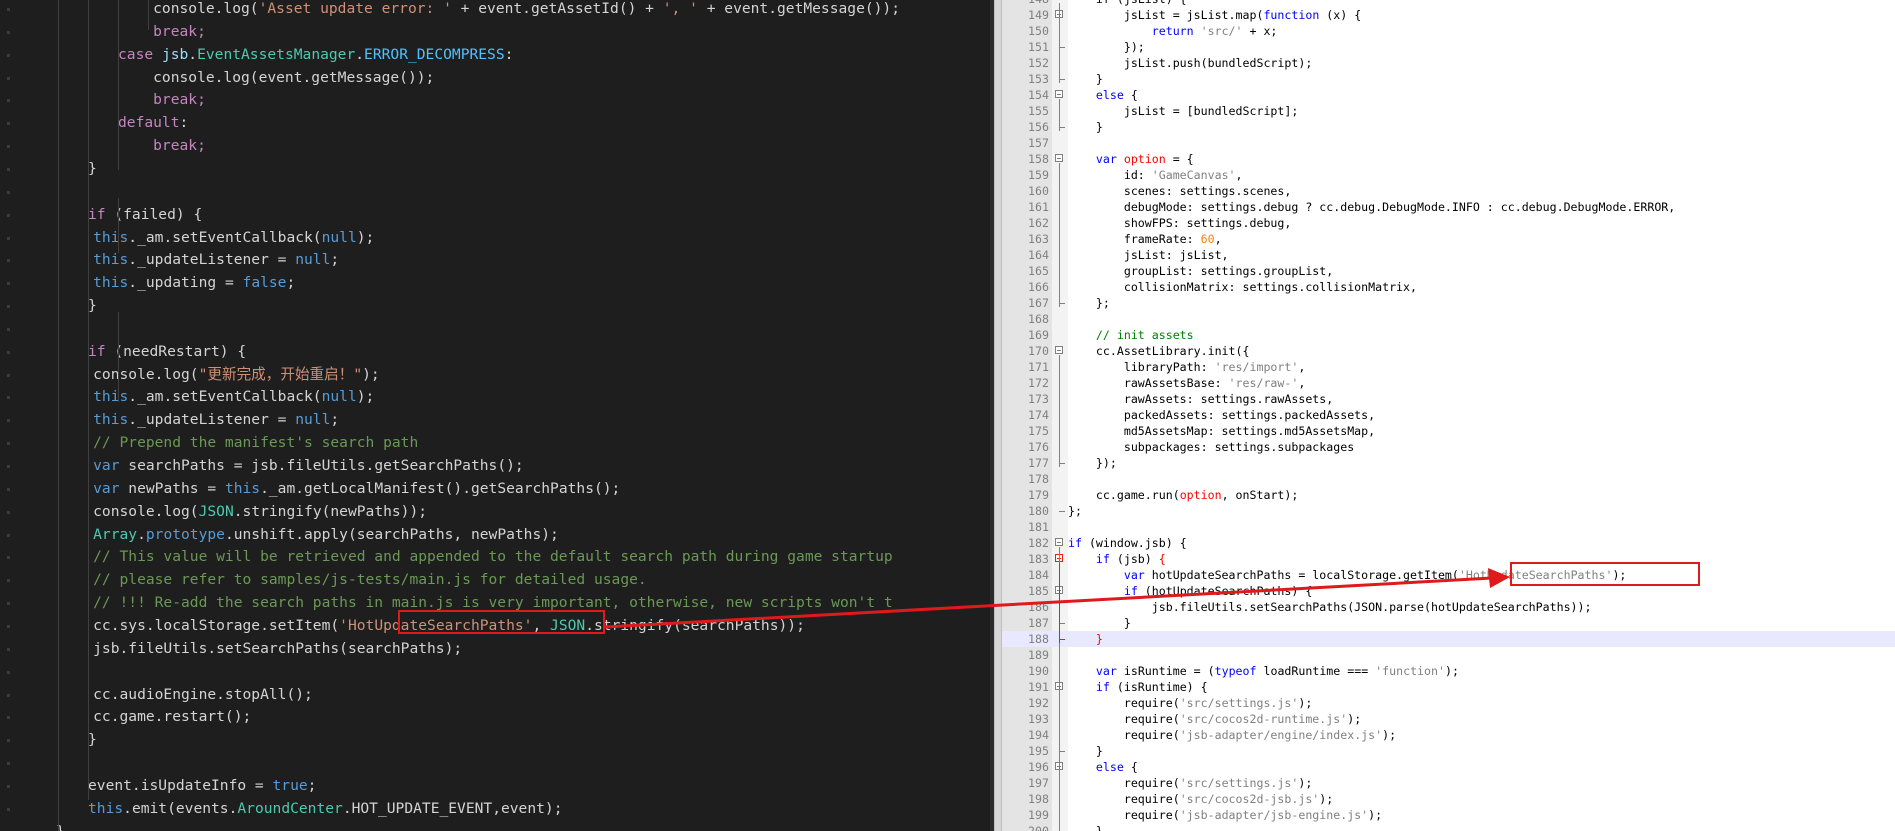  What do you see at coordinates (145, 215) in the screenshot?
I see `left-code-line: if (failed) {` at bounding box center [145, 215].